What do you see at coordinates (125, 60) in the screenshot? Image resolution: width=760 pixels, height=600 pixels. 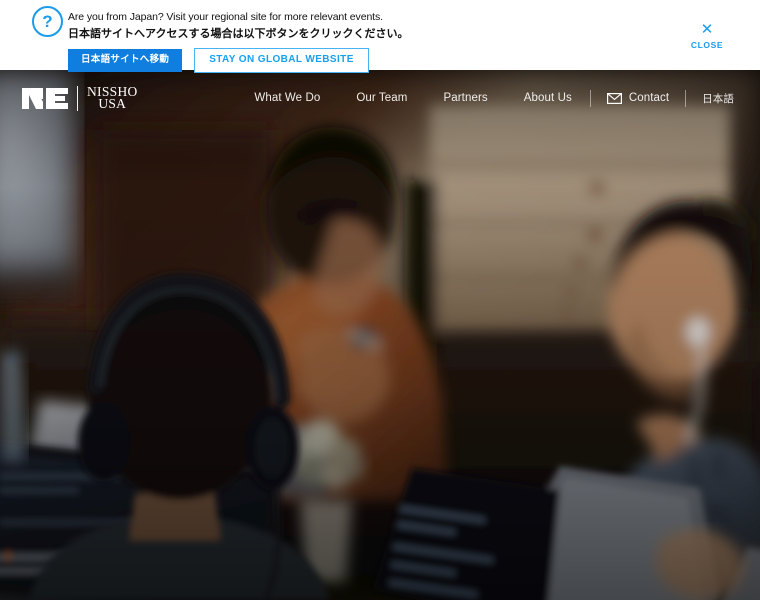 I see `go-to-japanese-site-button: 日本語サイトへ移動` at bounding box center [125, 60].